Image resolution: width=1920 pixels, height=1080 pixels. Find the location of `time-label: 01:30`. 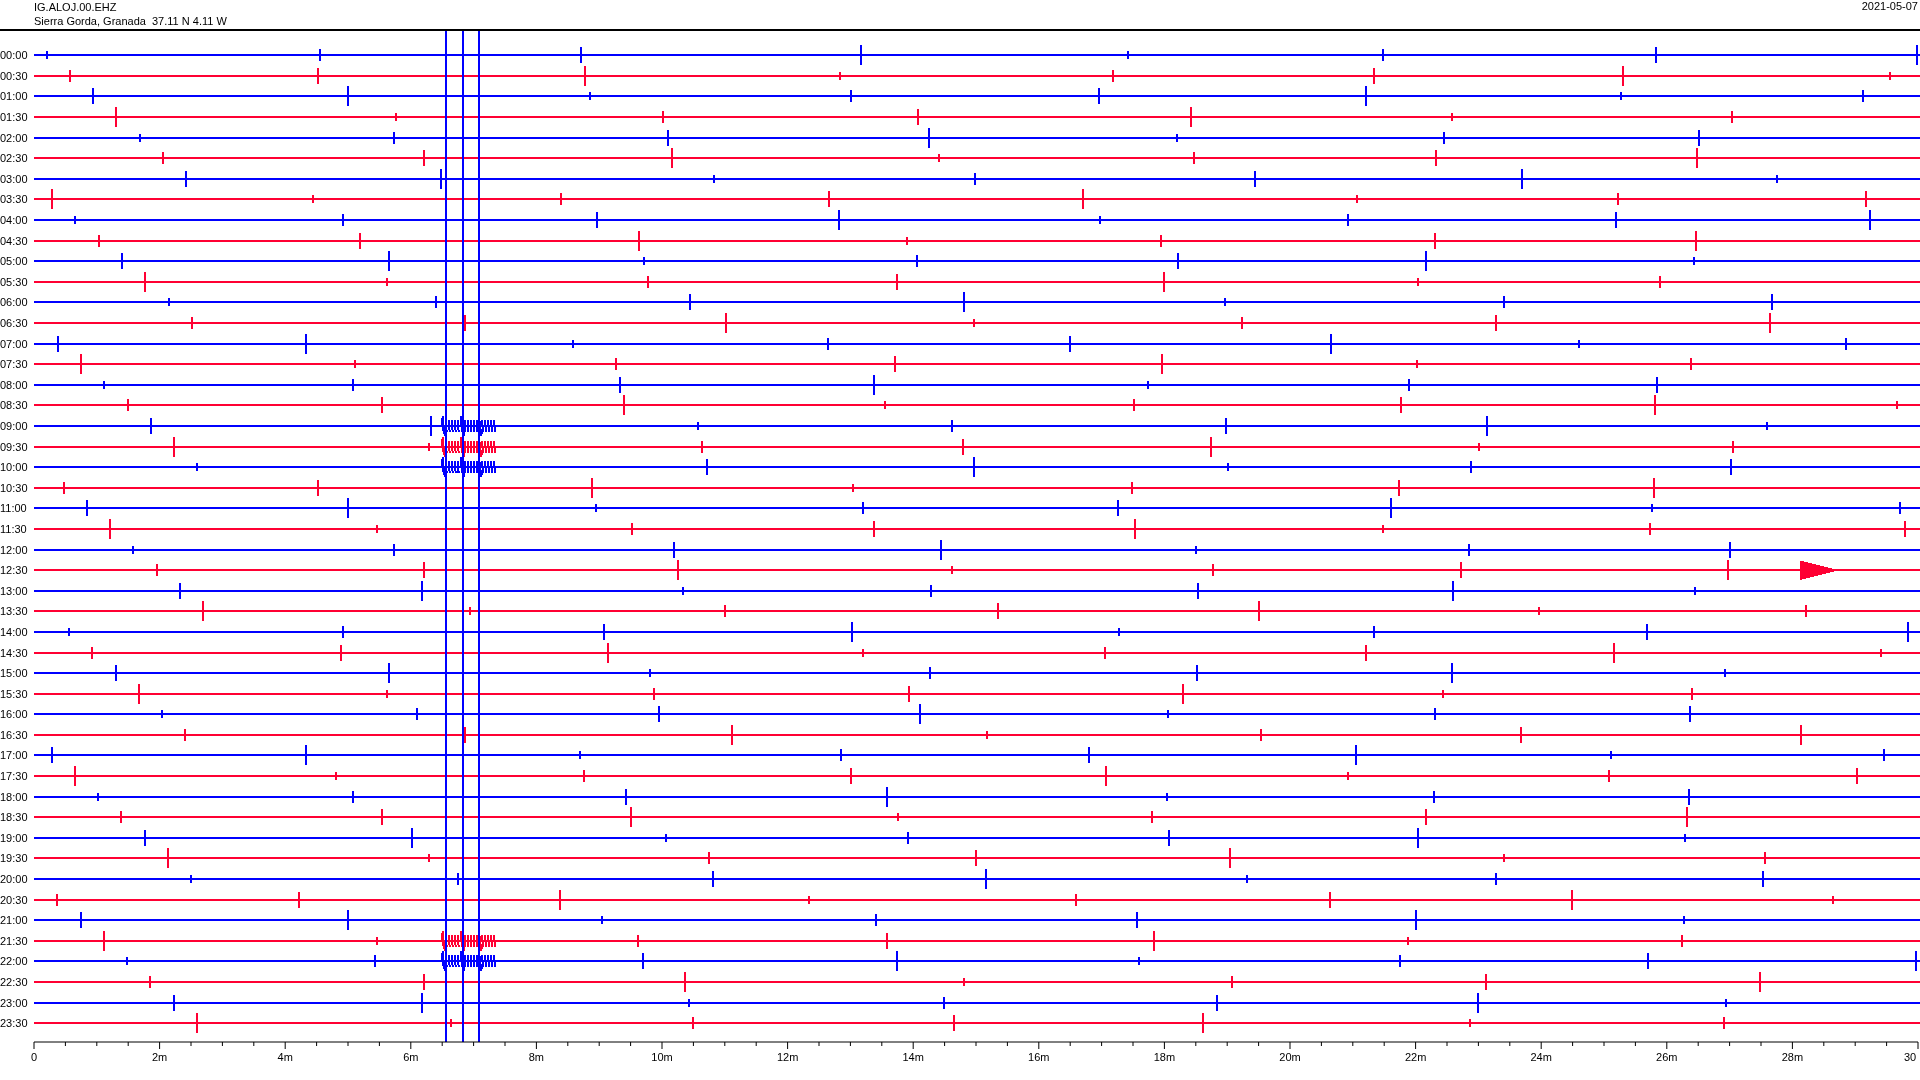

time-label: 01:30 is located at coordinates (14, 117).